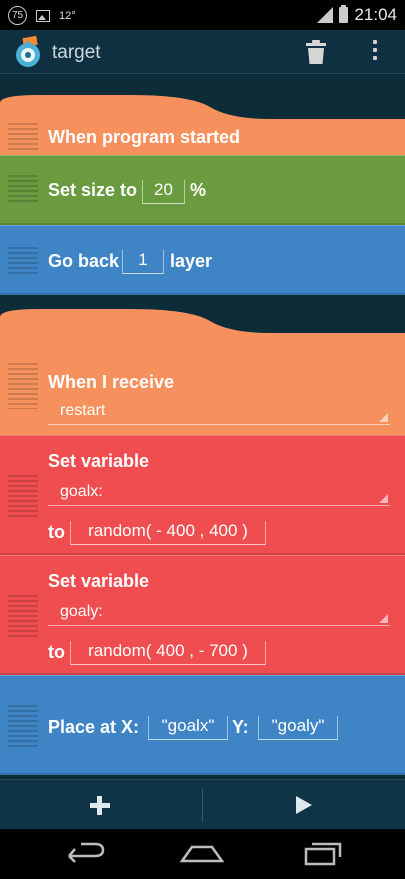 This screenshot has height=879, width=405. What do you see at coordinates (219, 412) in the screenshot?
I see `message-dropdown: restart` at bounding box center [219, 412].